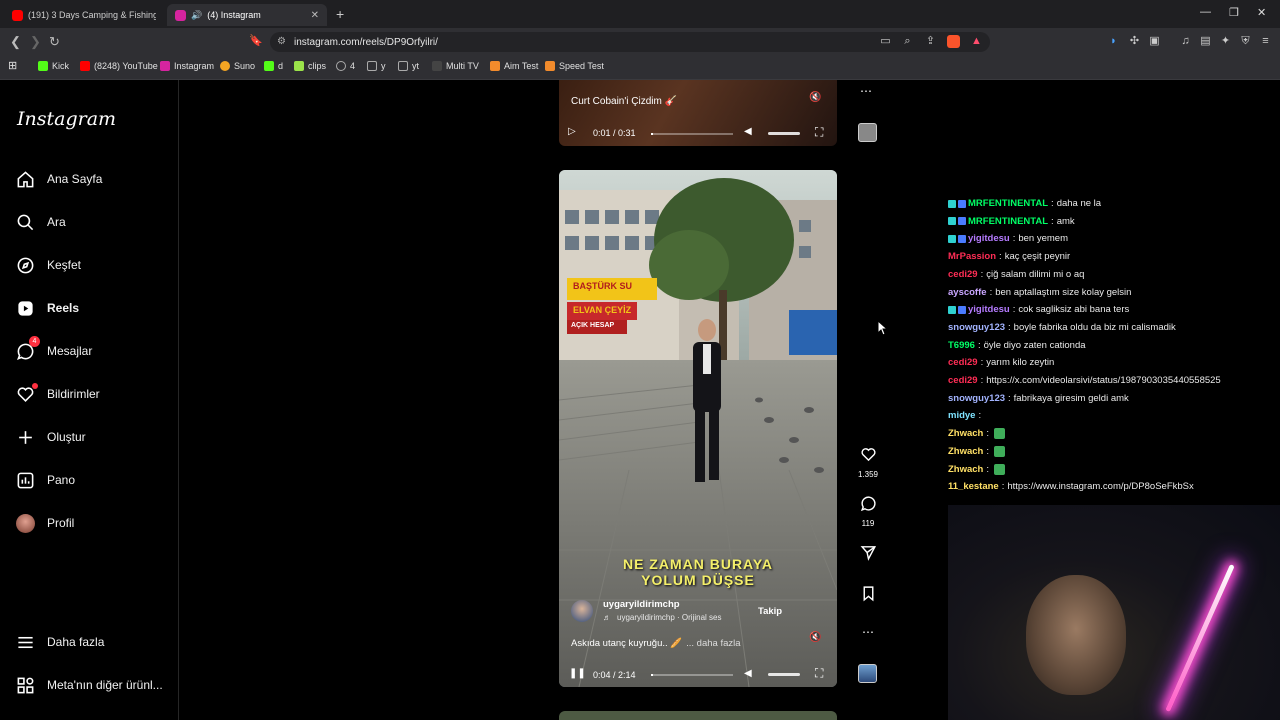 The image size is (1280, 720). I want to click on reel-next, so click(698, 715).